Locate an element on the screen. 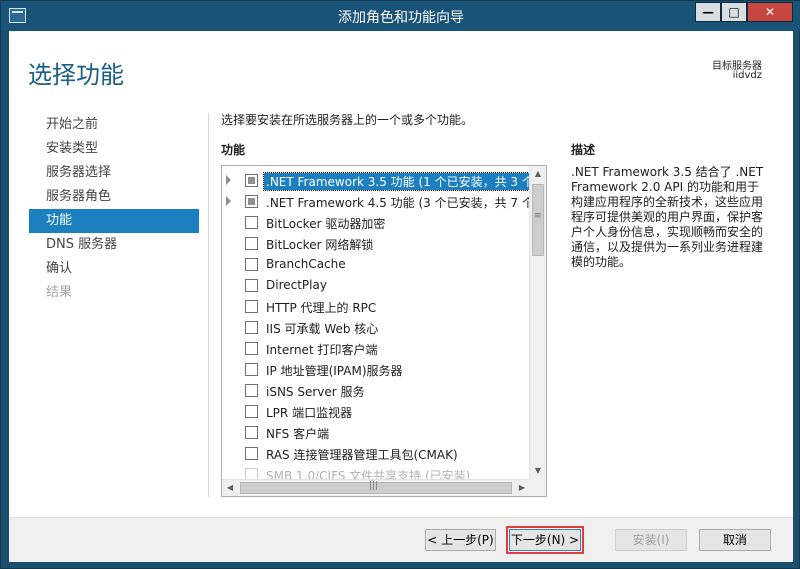 Image resolution: width=800 pixels, height=569 pixels. description-header: 描述 is located at coordinates (583, 150).